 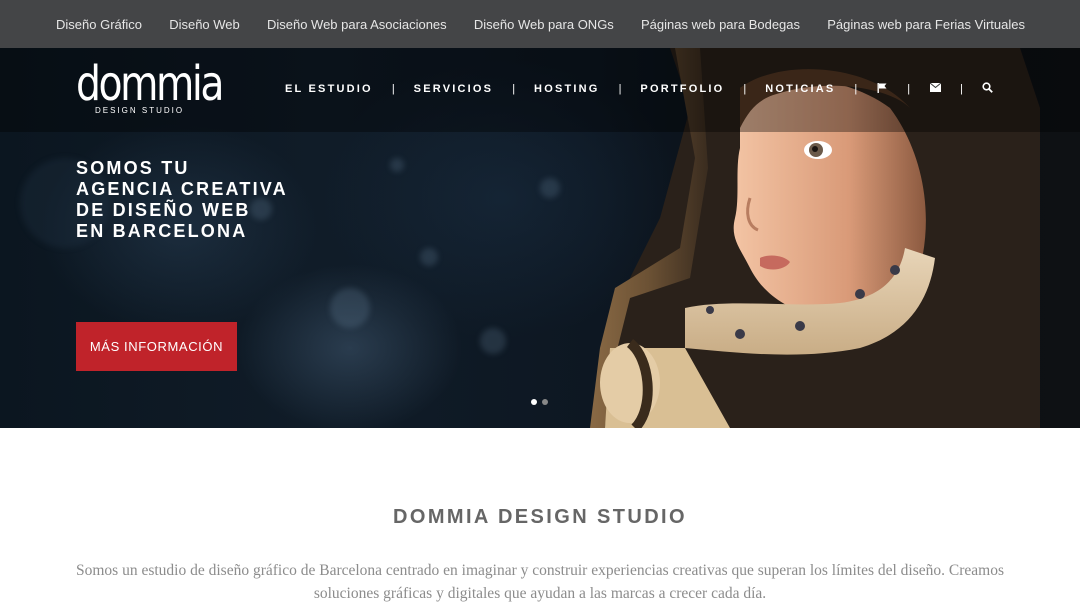 I want to click on hero-headline-line: EN BARCELONA, so click(x=162, y=231).